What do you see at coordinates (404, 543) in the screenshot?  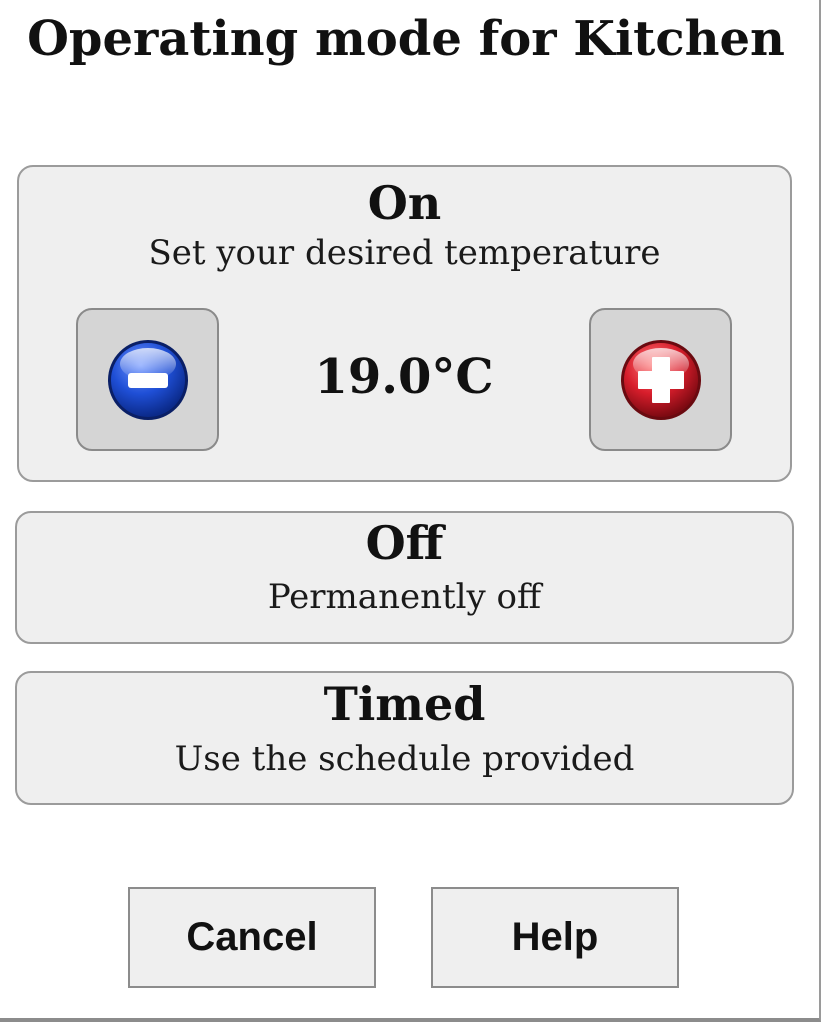 I see `mode-off-label: Off` at bounding box center [404, 543].